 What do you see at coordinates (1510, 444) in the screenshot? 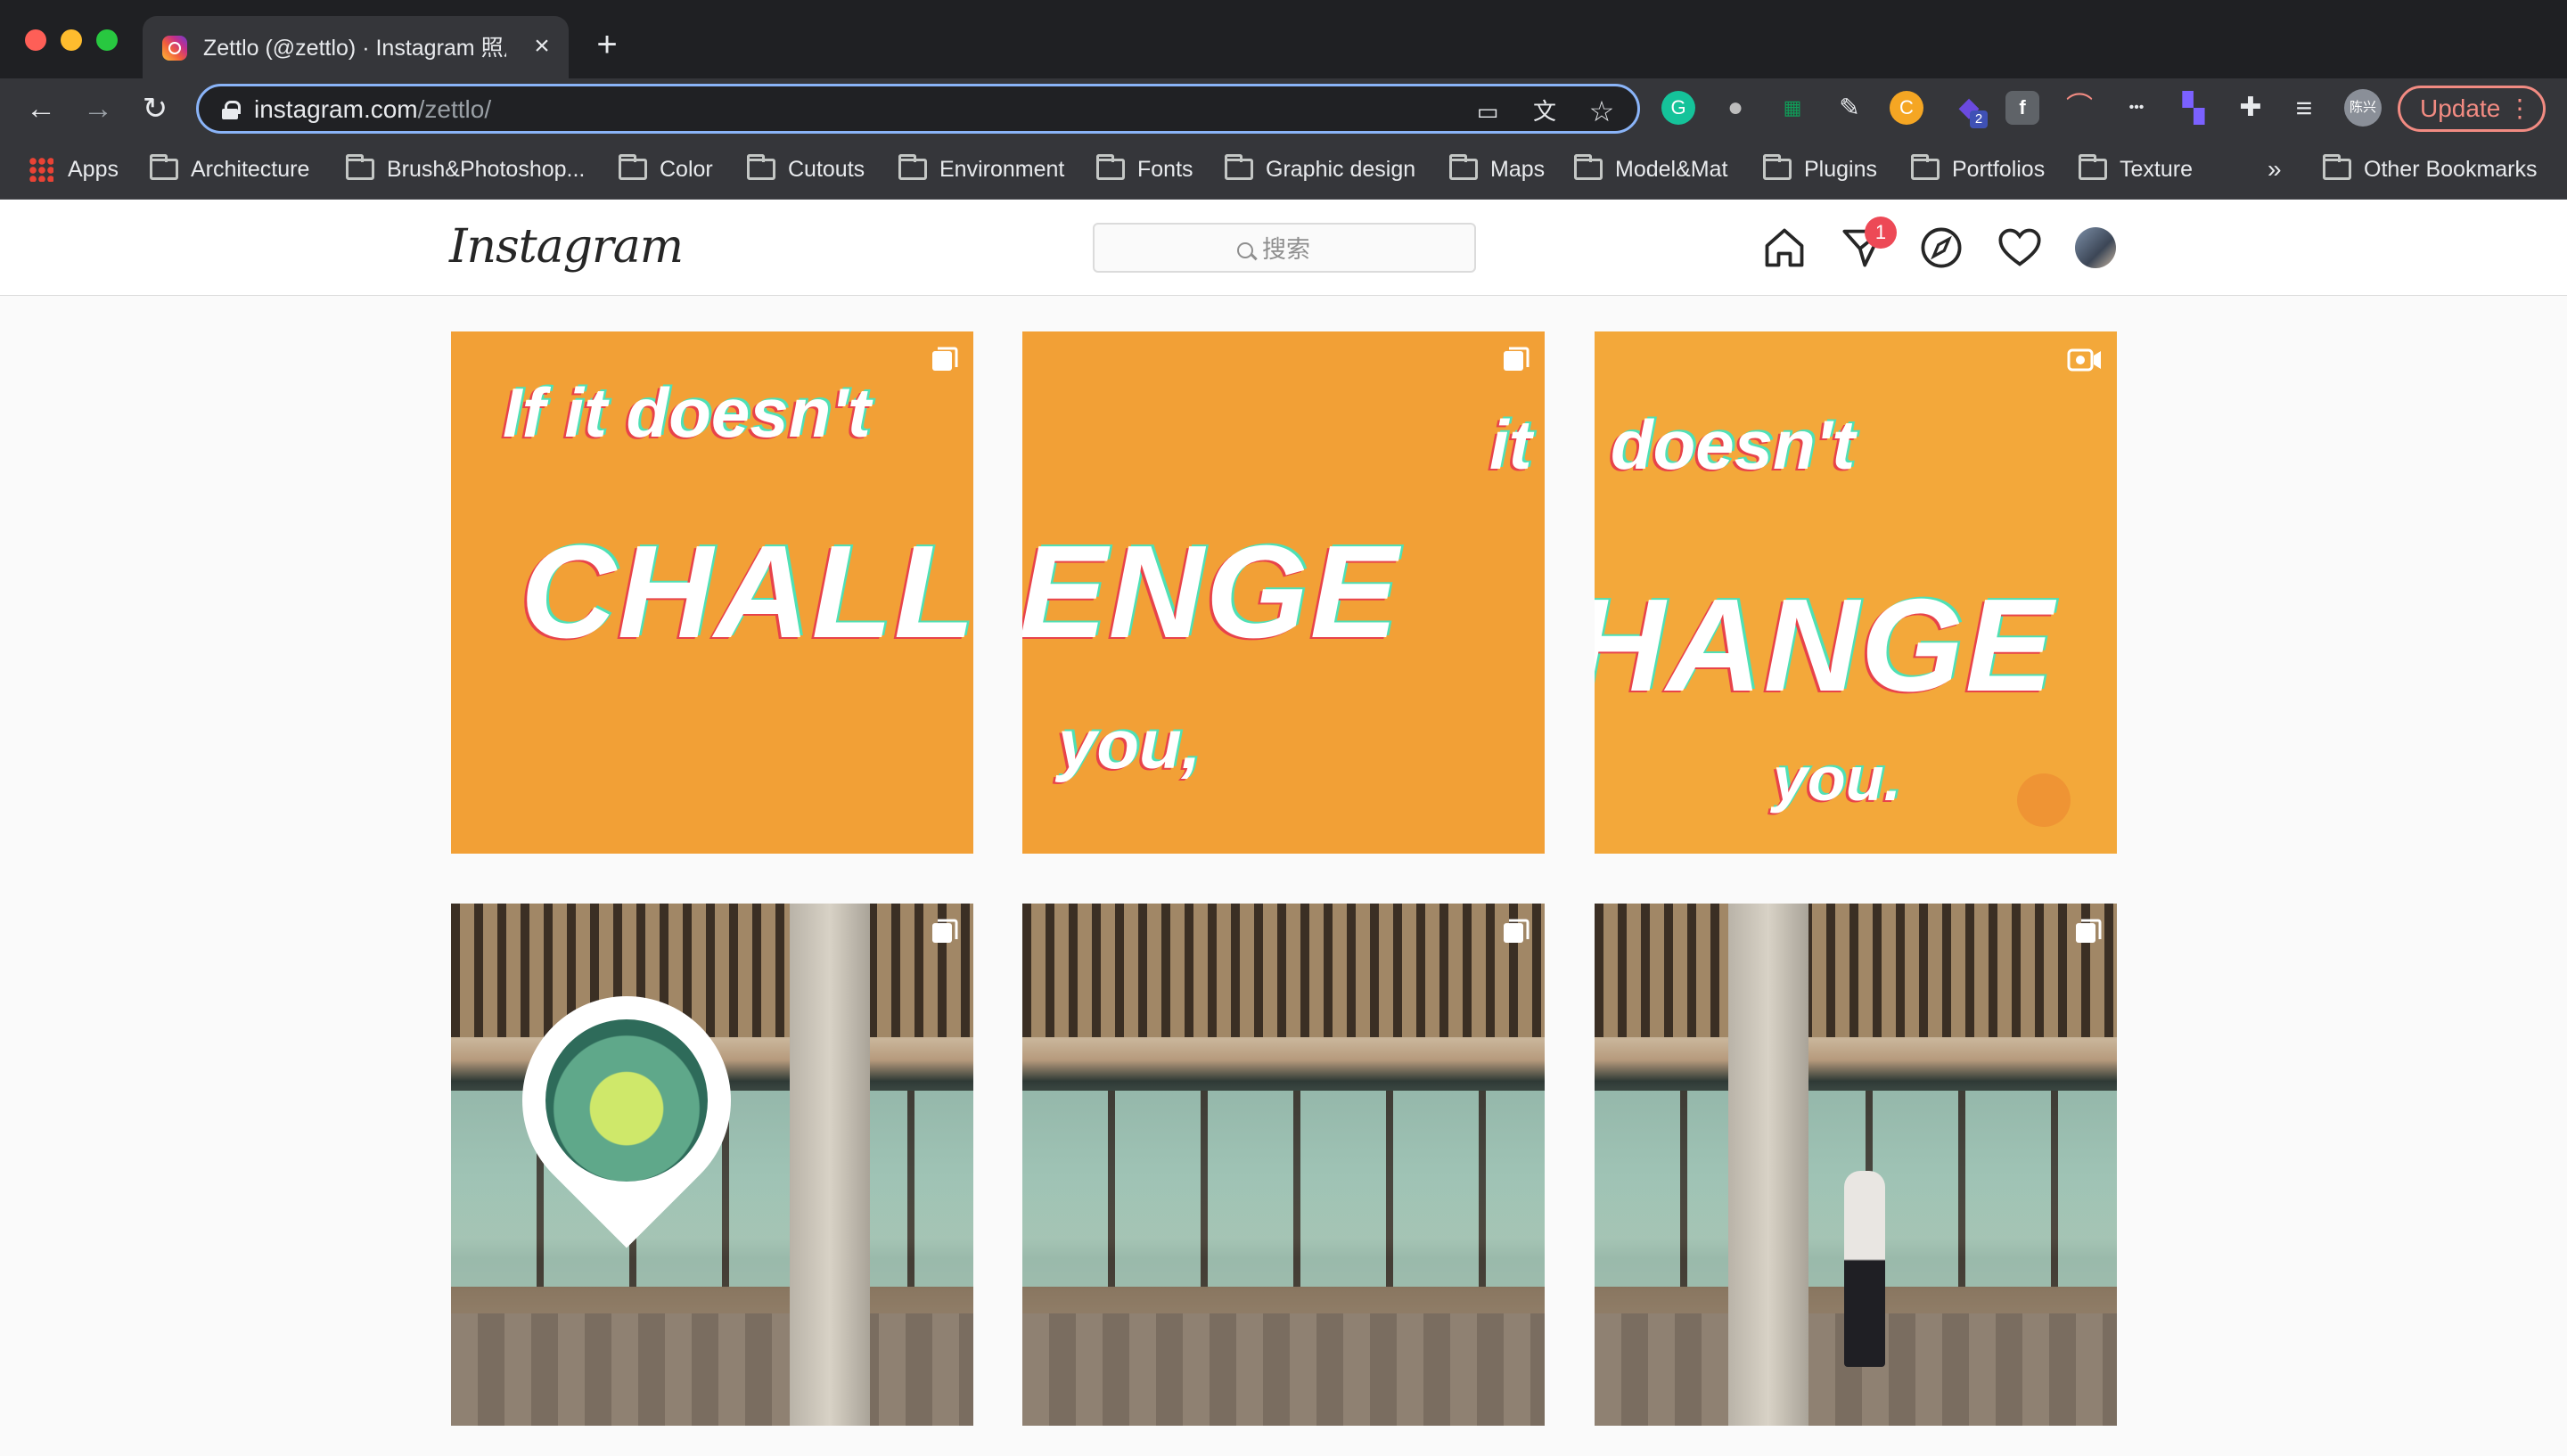
I see `post-text-top: it` at bounding box center [1510, 444].